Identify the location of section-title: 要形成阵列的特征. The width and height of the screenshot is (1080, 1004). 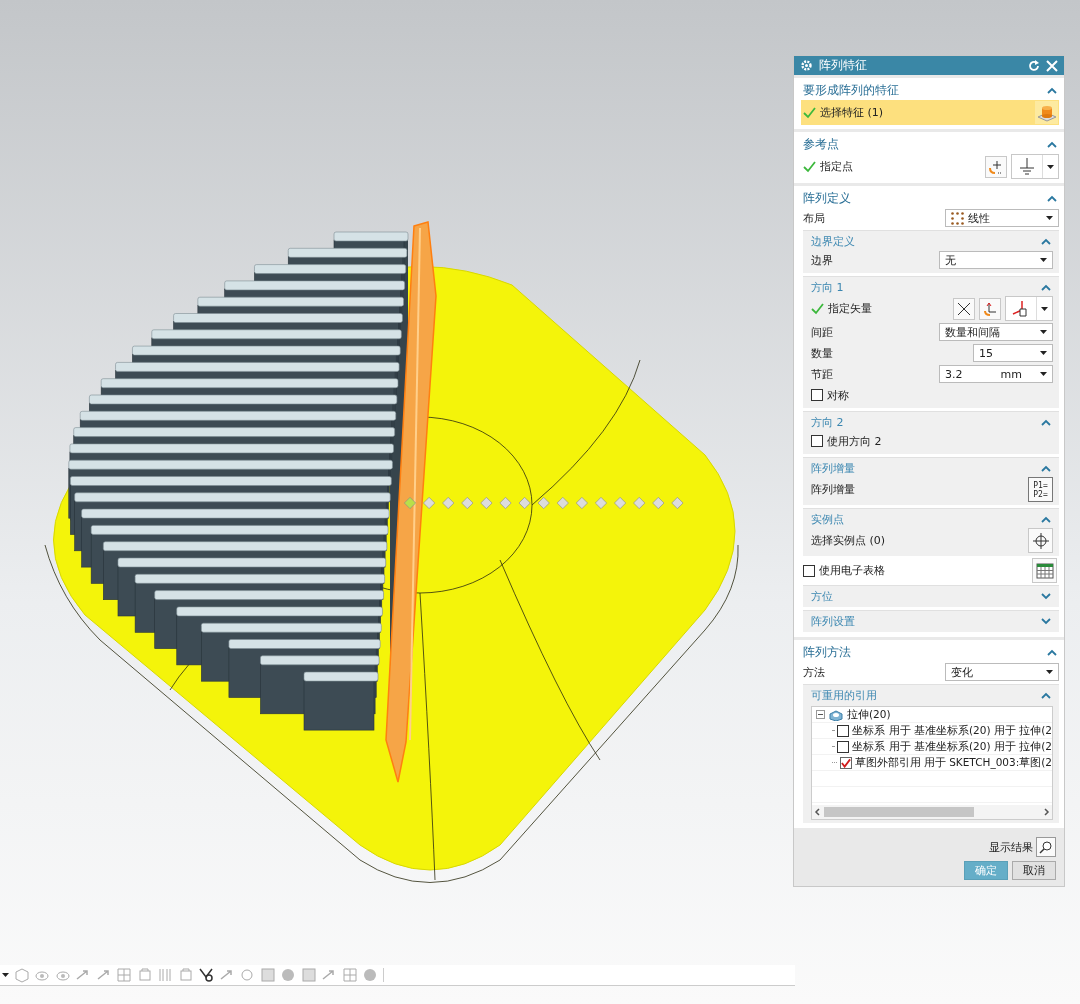
(851, 90).